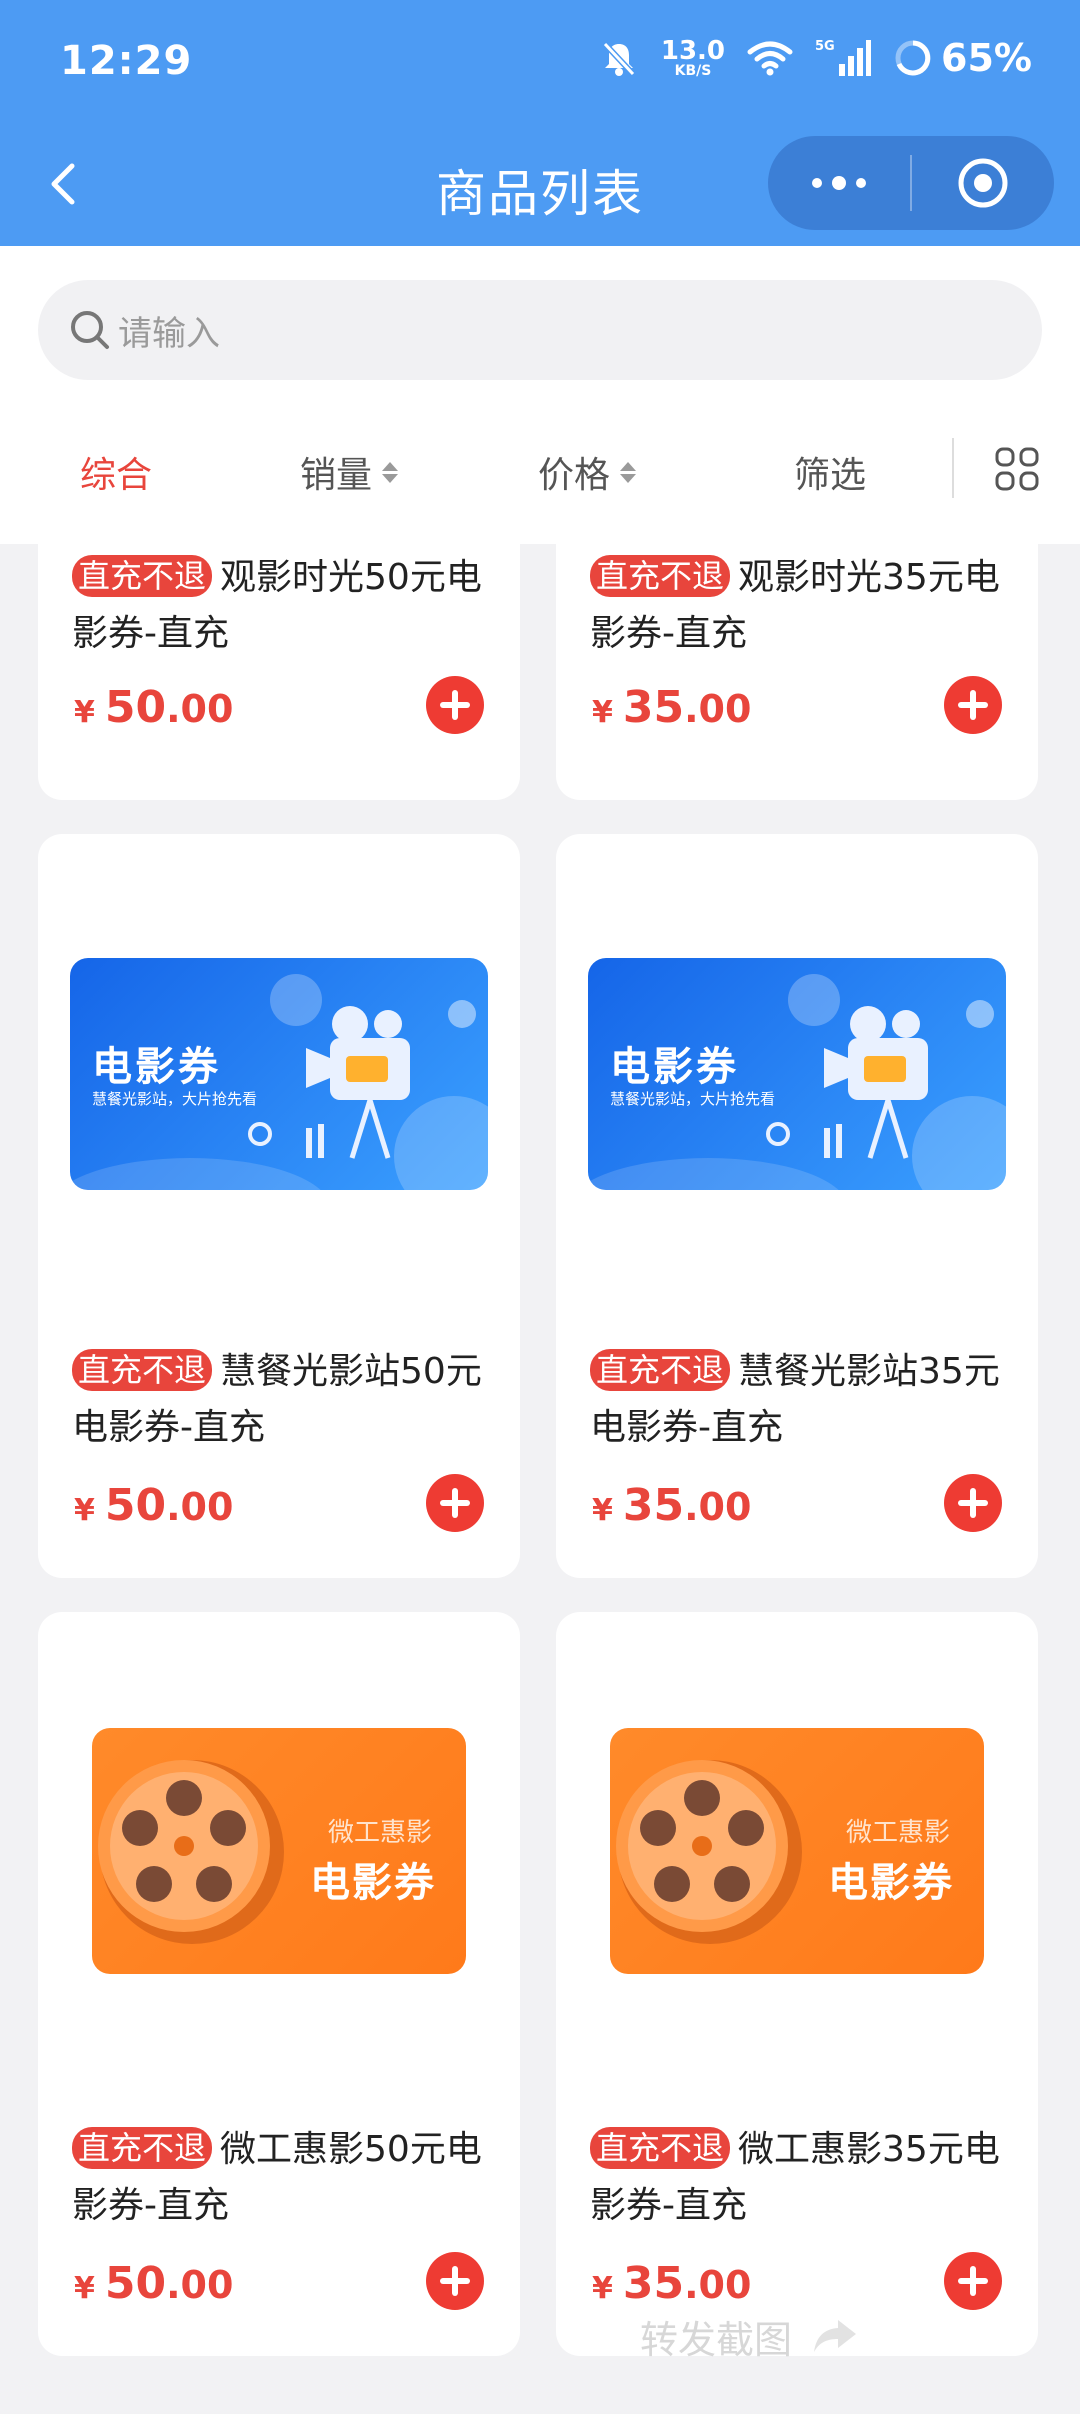  What do you see at coordinates (619, 59) in the screenshot?
I see `mute-icon` at bounding box center [619, 59].